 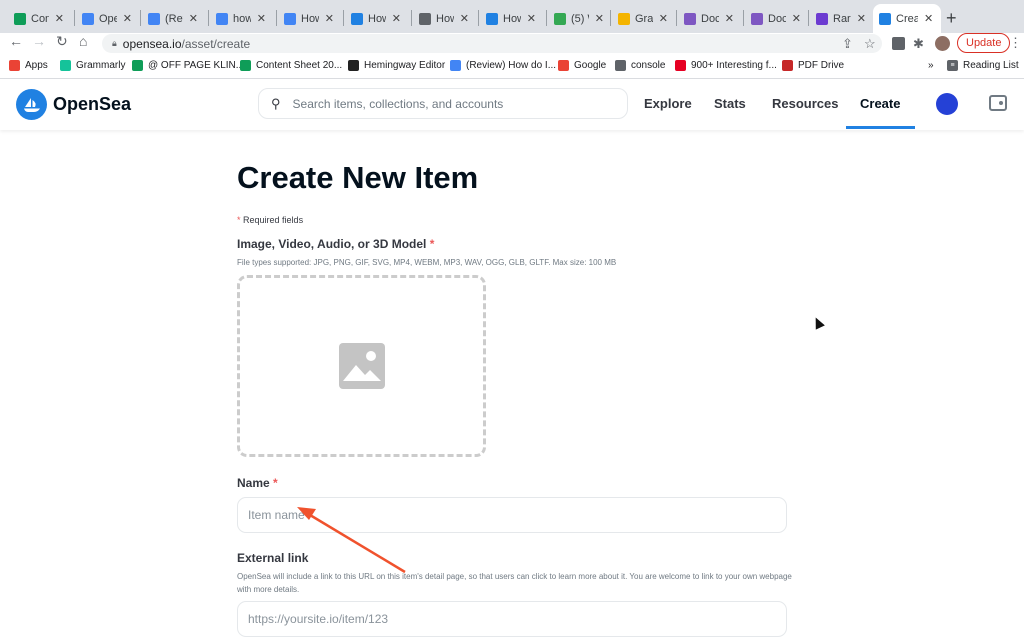 I want to click on tab-title: Creat, so click(x=907, y=18).